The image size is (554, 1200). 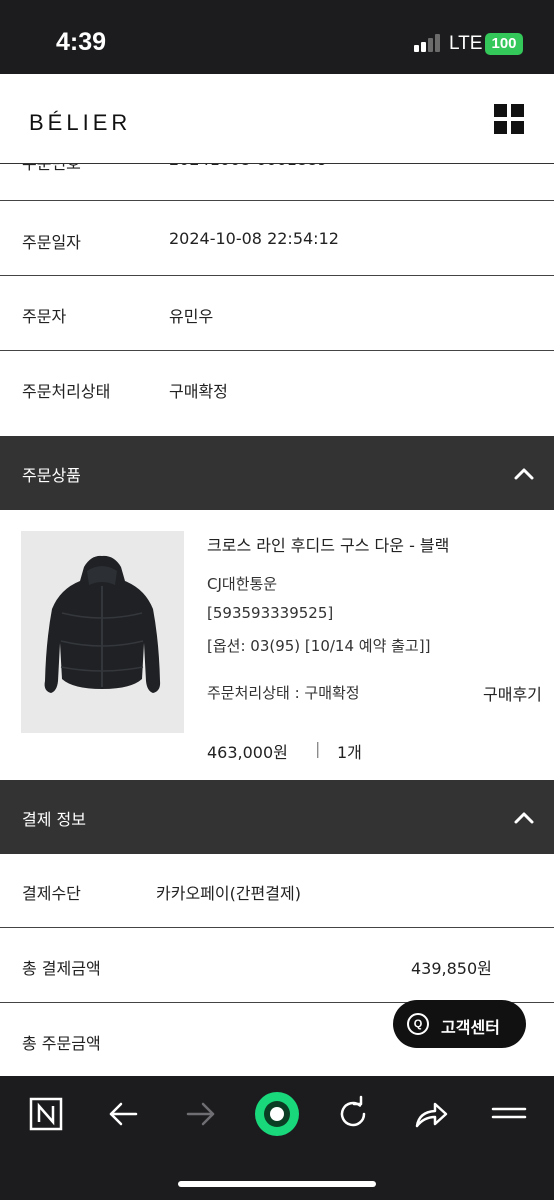 I want to click on payment-method-label: 결제수단, so click(x=51, y=893).